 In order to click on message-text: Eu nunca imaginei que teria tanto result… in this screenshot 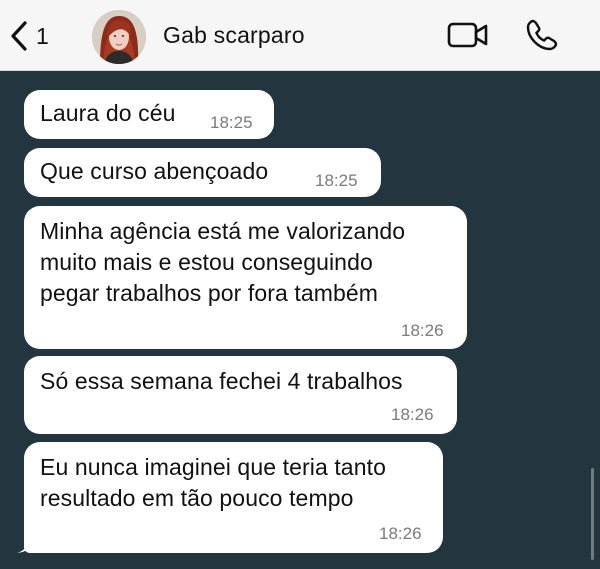, I will do `click(213, 482)`.